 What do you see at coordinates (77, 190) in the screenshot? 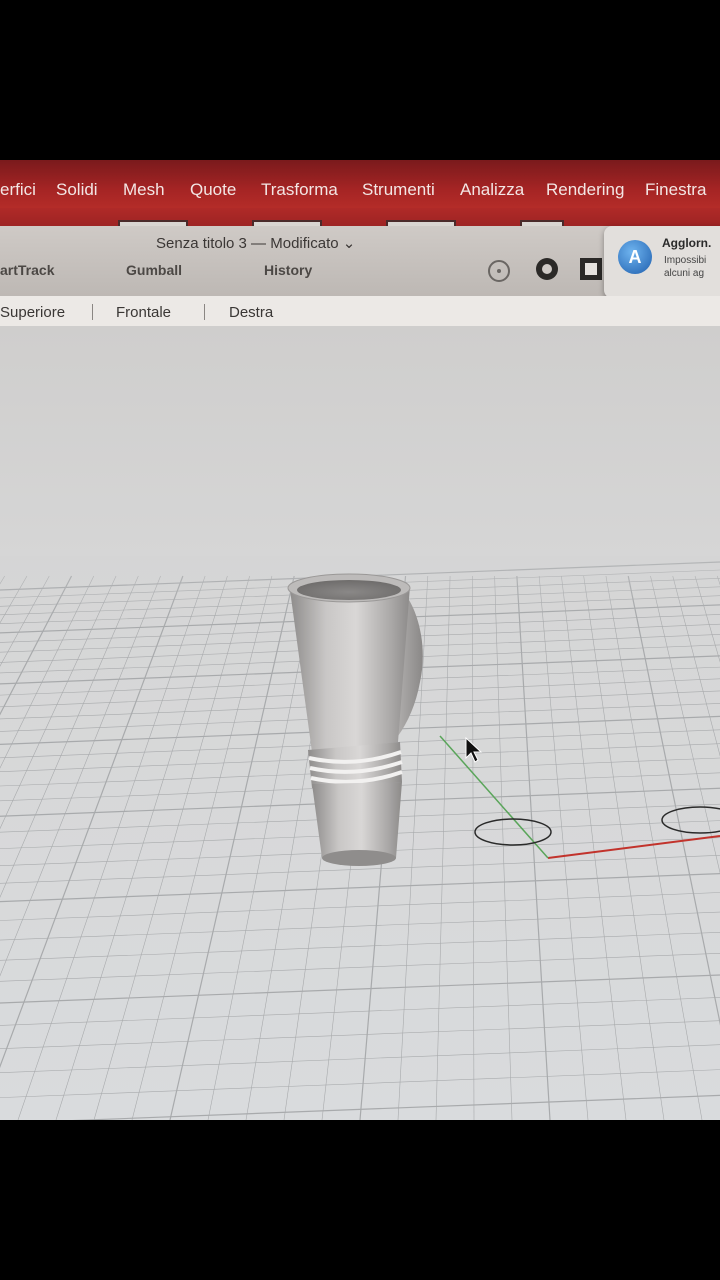
I see `menu-solidi: Solidi` at bounding box center [77, 190].